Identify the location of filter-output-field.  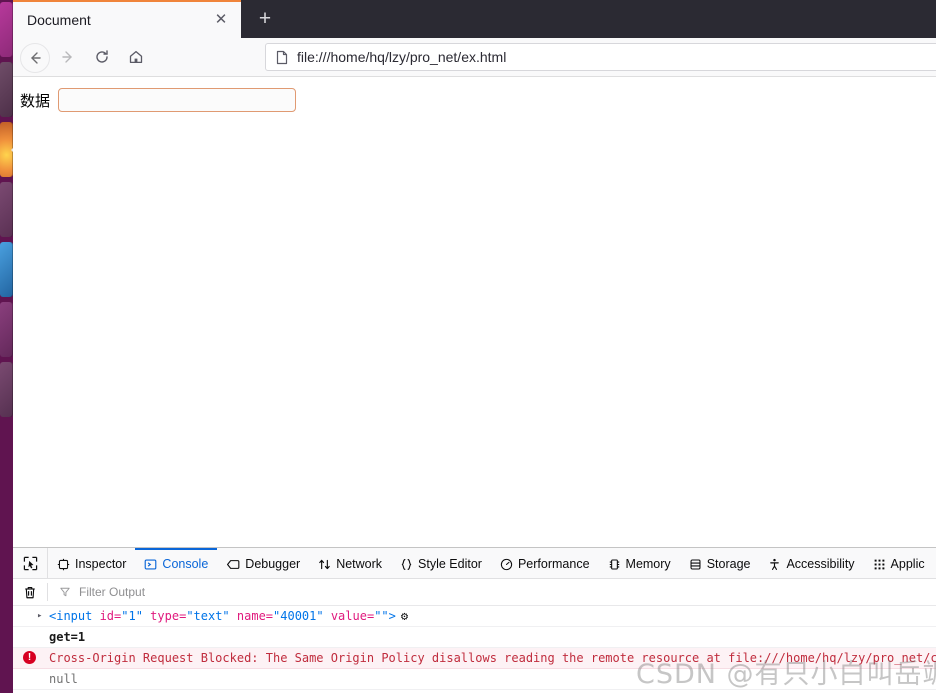
(170, 592).